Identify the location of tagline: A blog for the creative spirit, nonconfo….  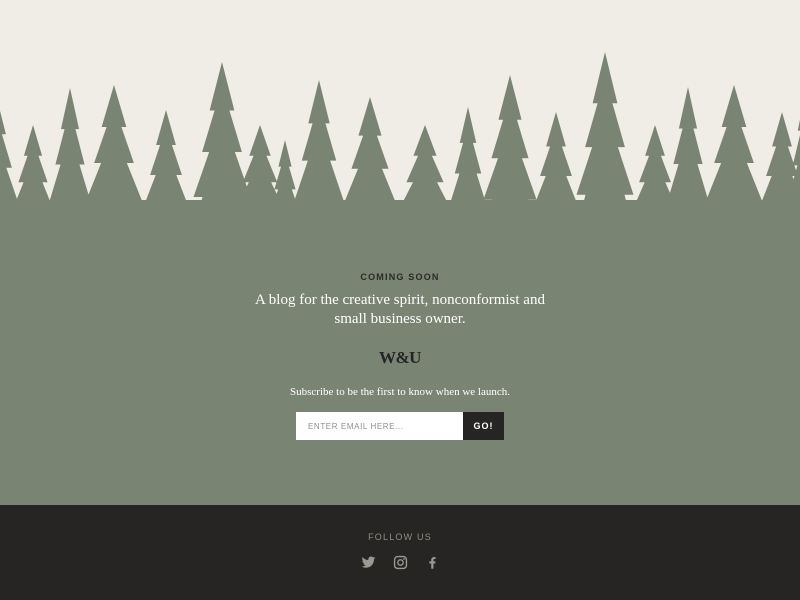
(400, 309).